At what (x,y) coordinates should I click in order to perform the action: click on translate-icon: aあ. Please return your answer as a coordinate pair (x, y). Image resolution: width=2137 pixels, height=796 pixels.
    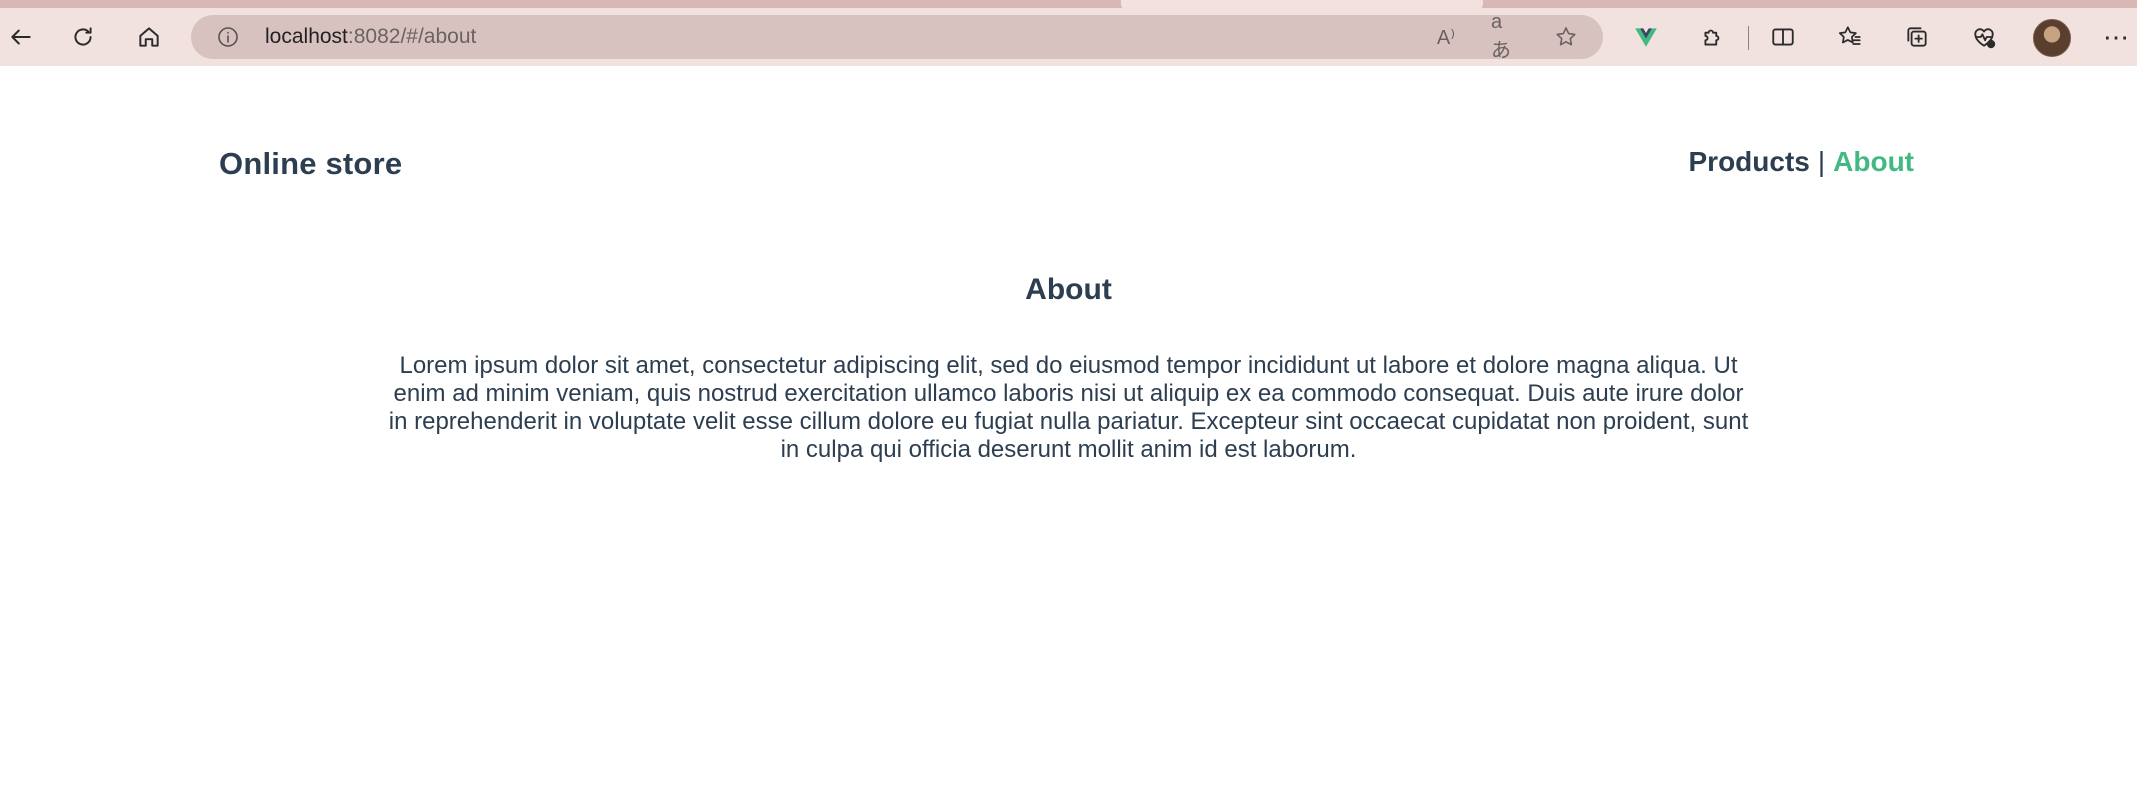
    Looking at the image, I should click on (1501, 36).